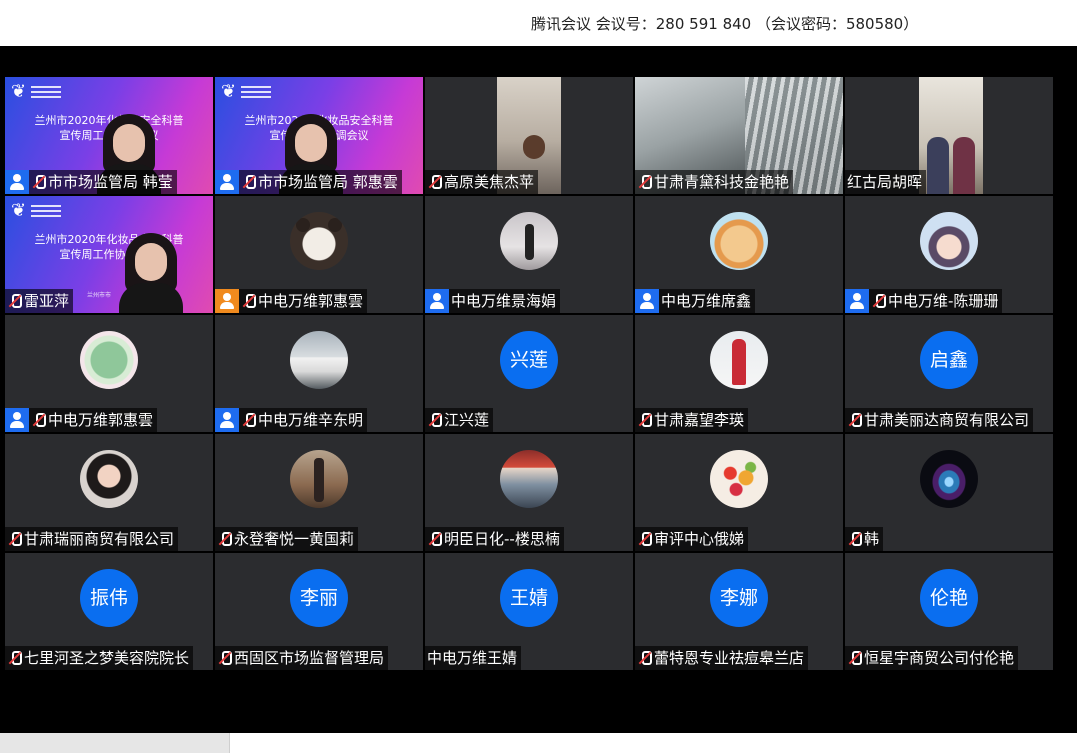 Image resolution: width=1080 pixels, height=753 pixels. Describe the element at coordinates (109, 598) in the screenshot. I see `initials-avatar: 振伟` at that location.